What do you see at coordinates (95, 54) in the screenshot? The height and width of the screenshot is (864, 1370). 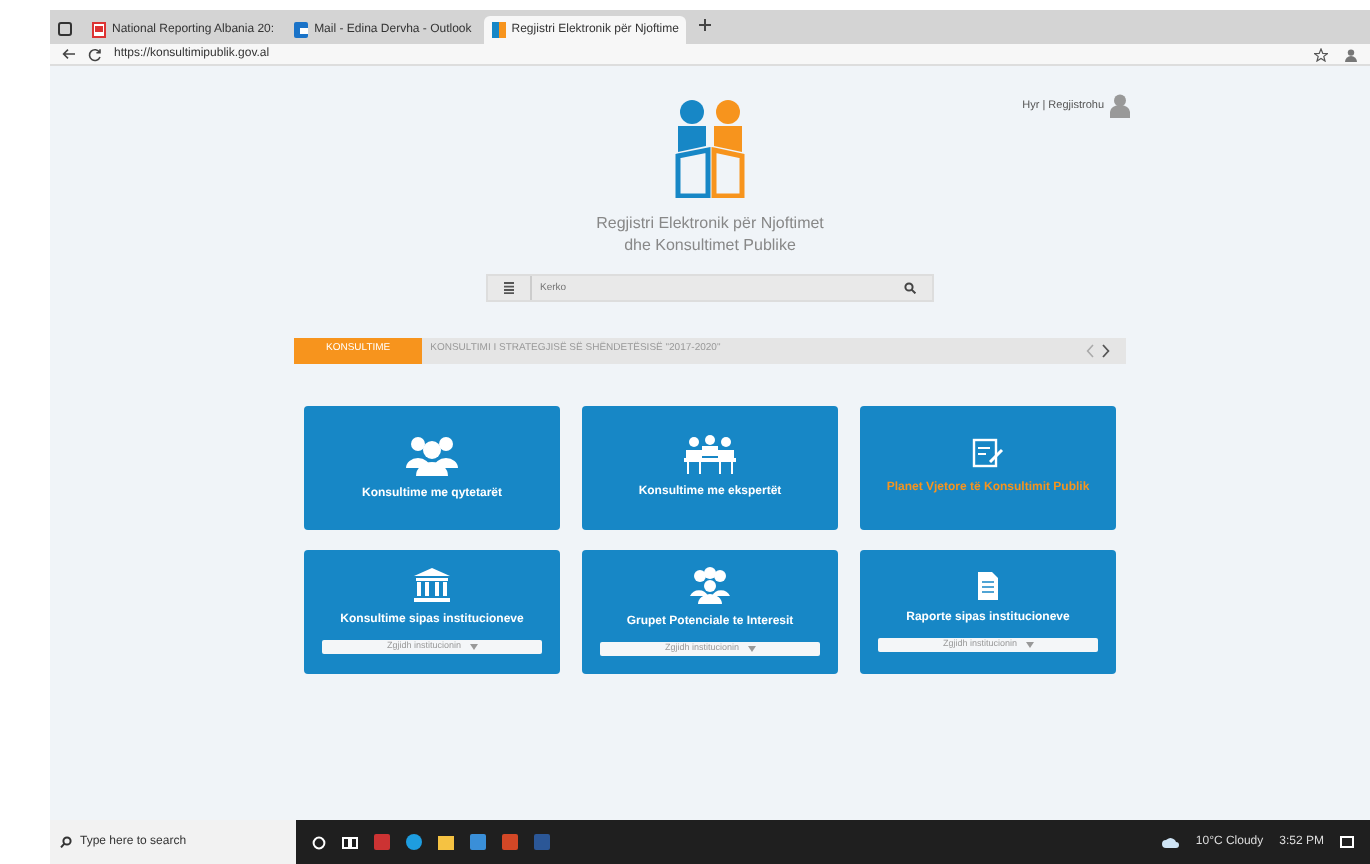 I see `reload-icon` at bounding box center [95, 54].